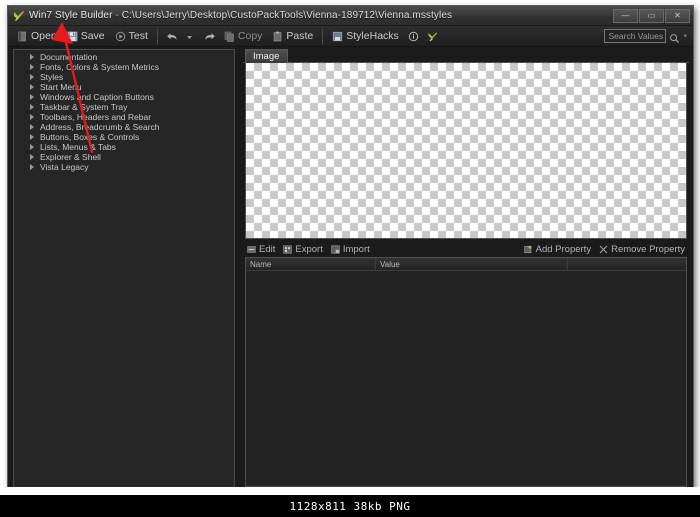  Describe the element at coordinates (267, 249) in the screenshot. I see `edit-button-label: Edit` at that location.